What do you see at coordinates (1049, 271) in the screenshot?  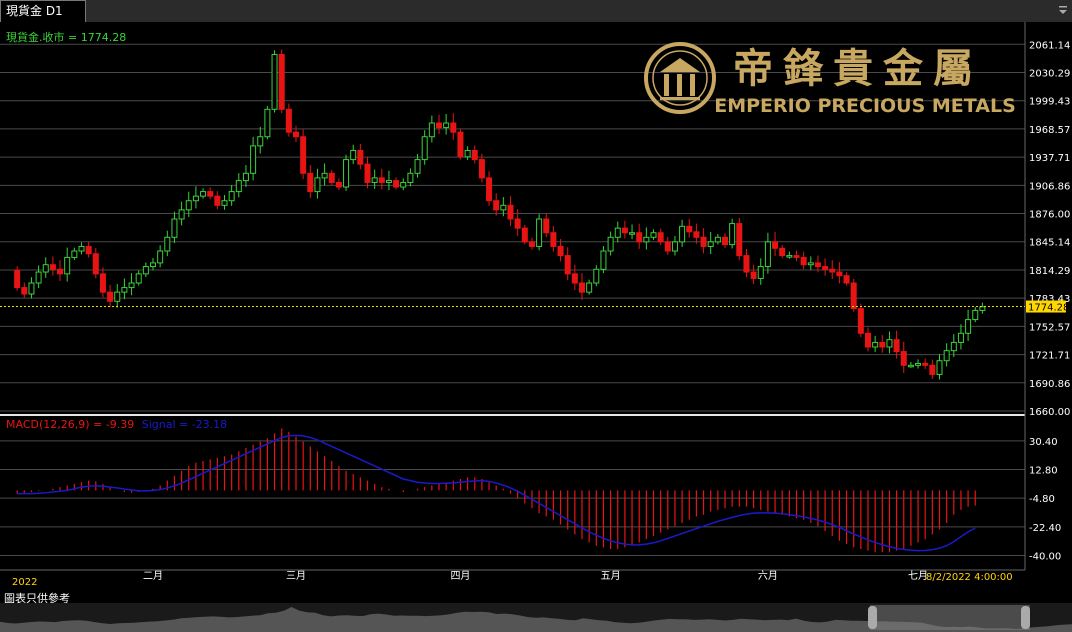 I see `price-tick-label: 1814.29` at bounding box center [1049, 271].